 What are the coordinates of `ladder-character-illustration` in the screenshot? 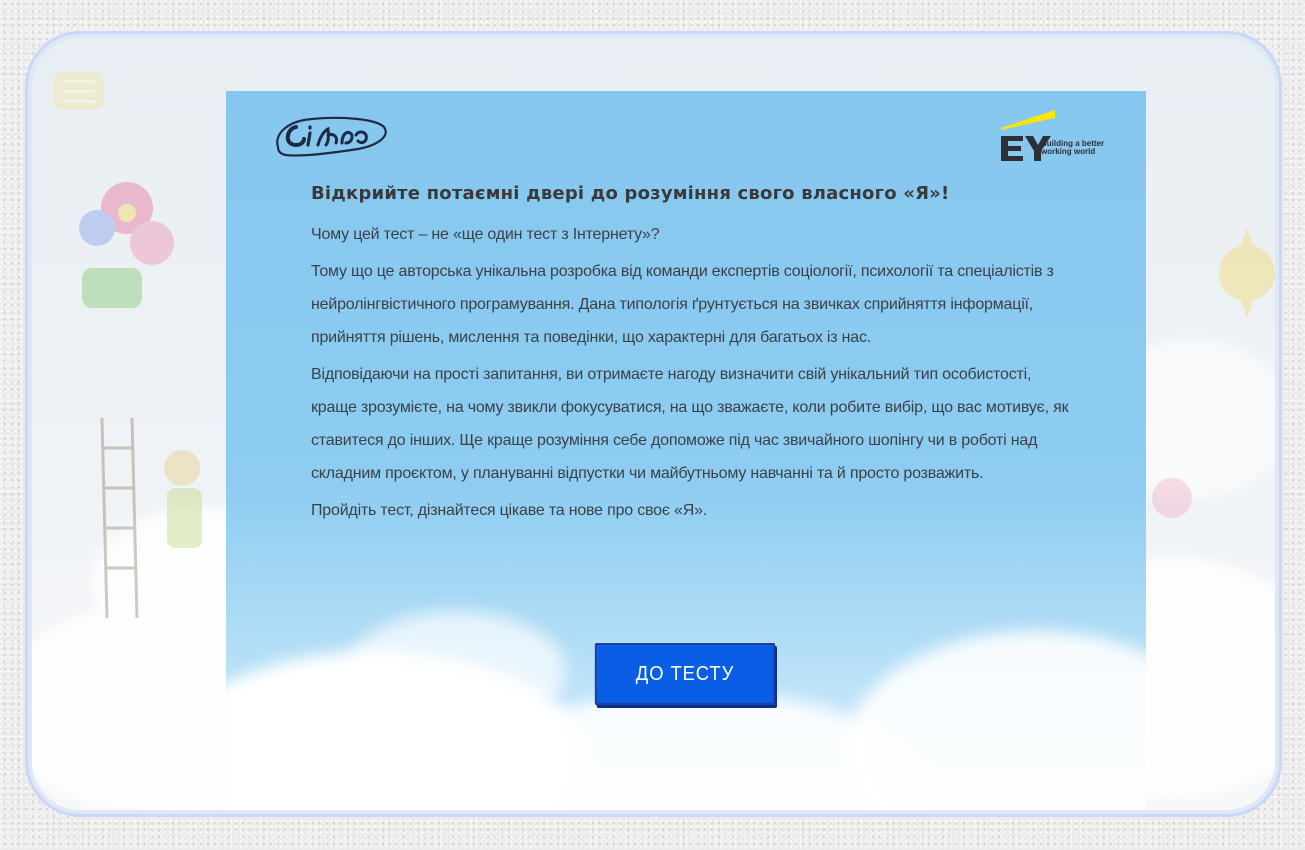 It's located at (151, 518).